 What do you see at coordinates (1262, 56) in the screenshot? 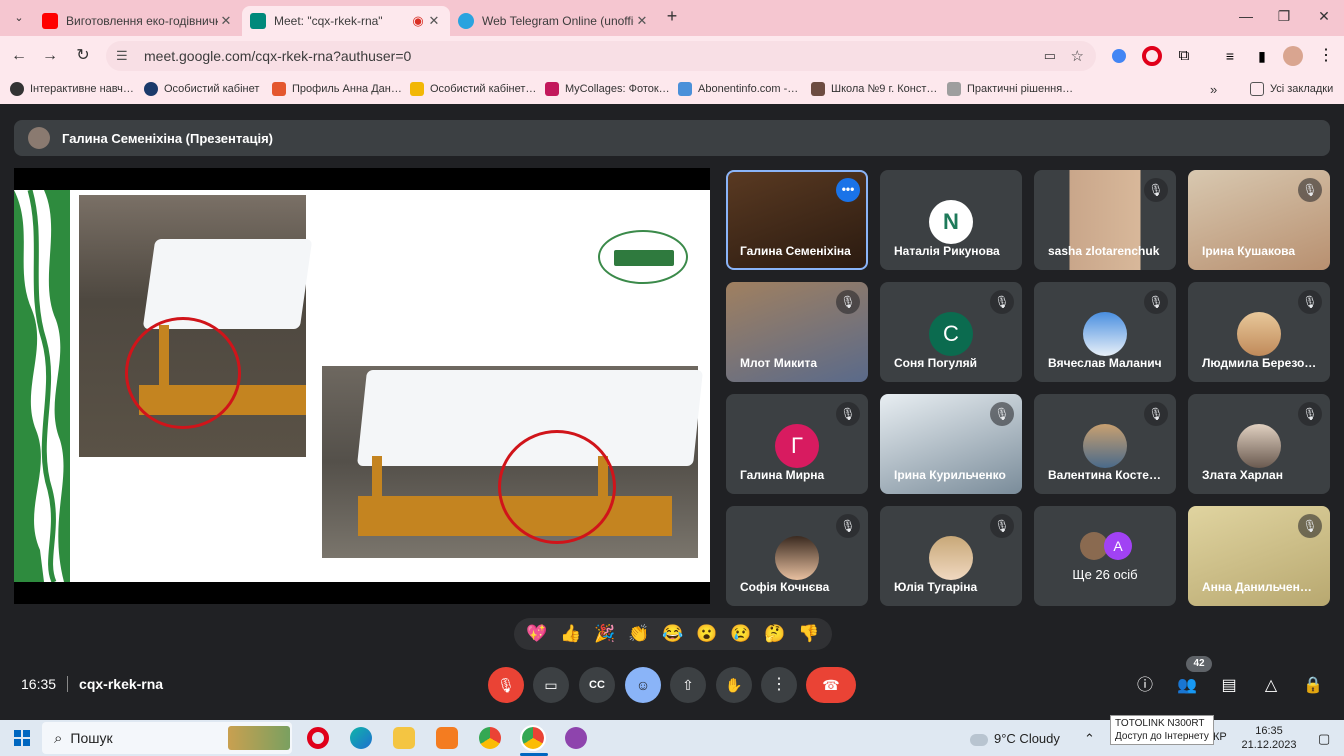
I see `side-panel-icon: ▮` at bounding box center [1262, 56].